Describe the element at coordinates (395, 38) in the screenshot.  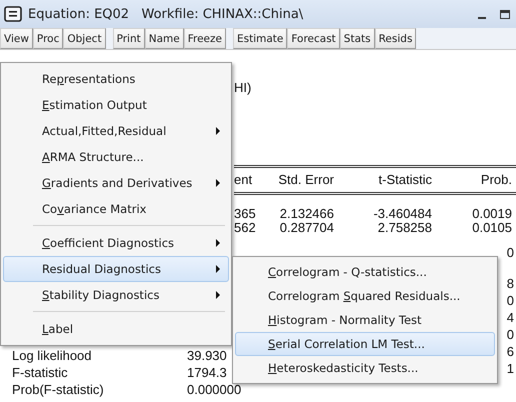
I see `toolbar-button: Resids` at that location.